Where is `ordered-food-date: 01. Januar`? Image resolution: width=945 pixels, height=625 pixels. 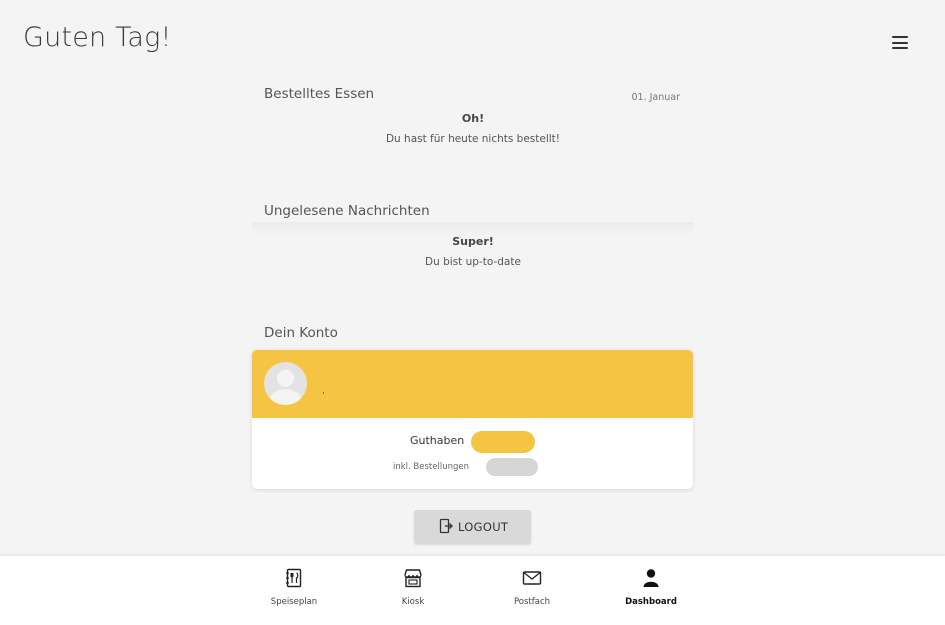
ordered-food-date: 01. Januar is located at coordinates (655, 97).